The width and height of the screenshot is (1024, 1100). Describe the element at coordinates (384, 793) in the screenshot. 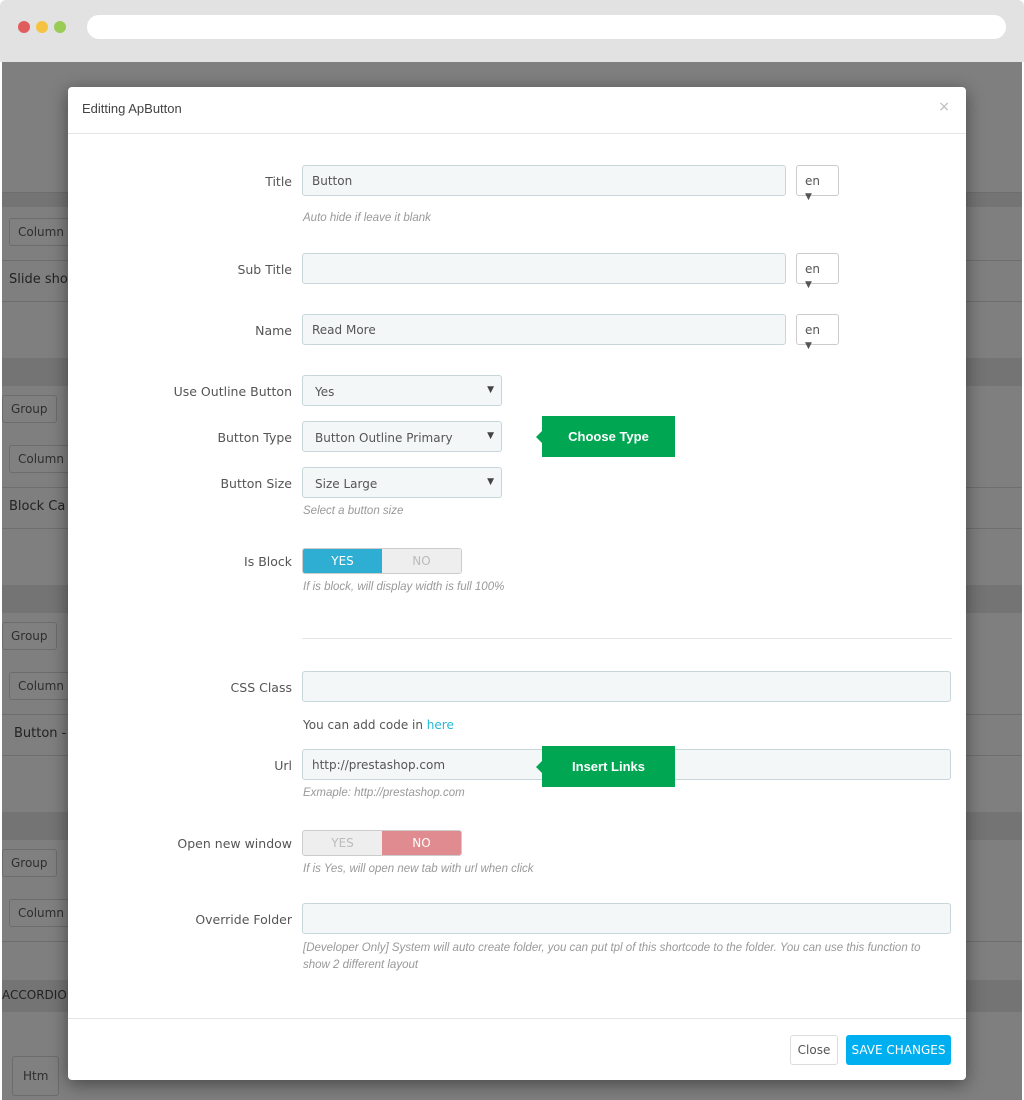

I see `url-help: Exmaple: http://prestashop.com` at that location.